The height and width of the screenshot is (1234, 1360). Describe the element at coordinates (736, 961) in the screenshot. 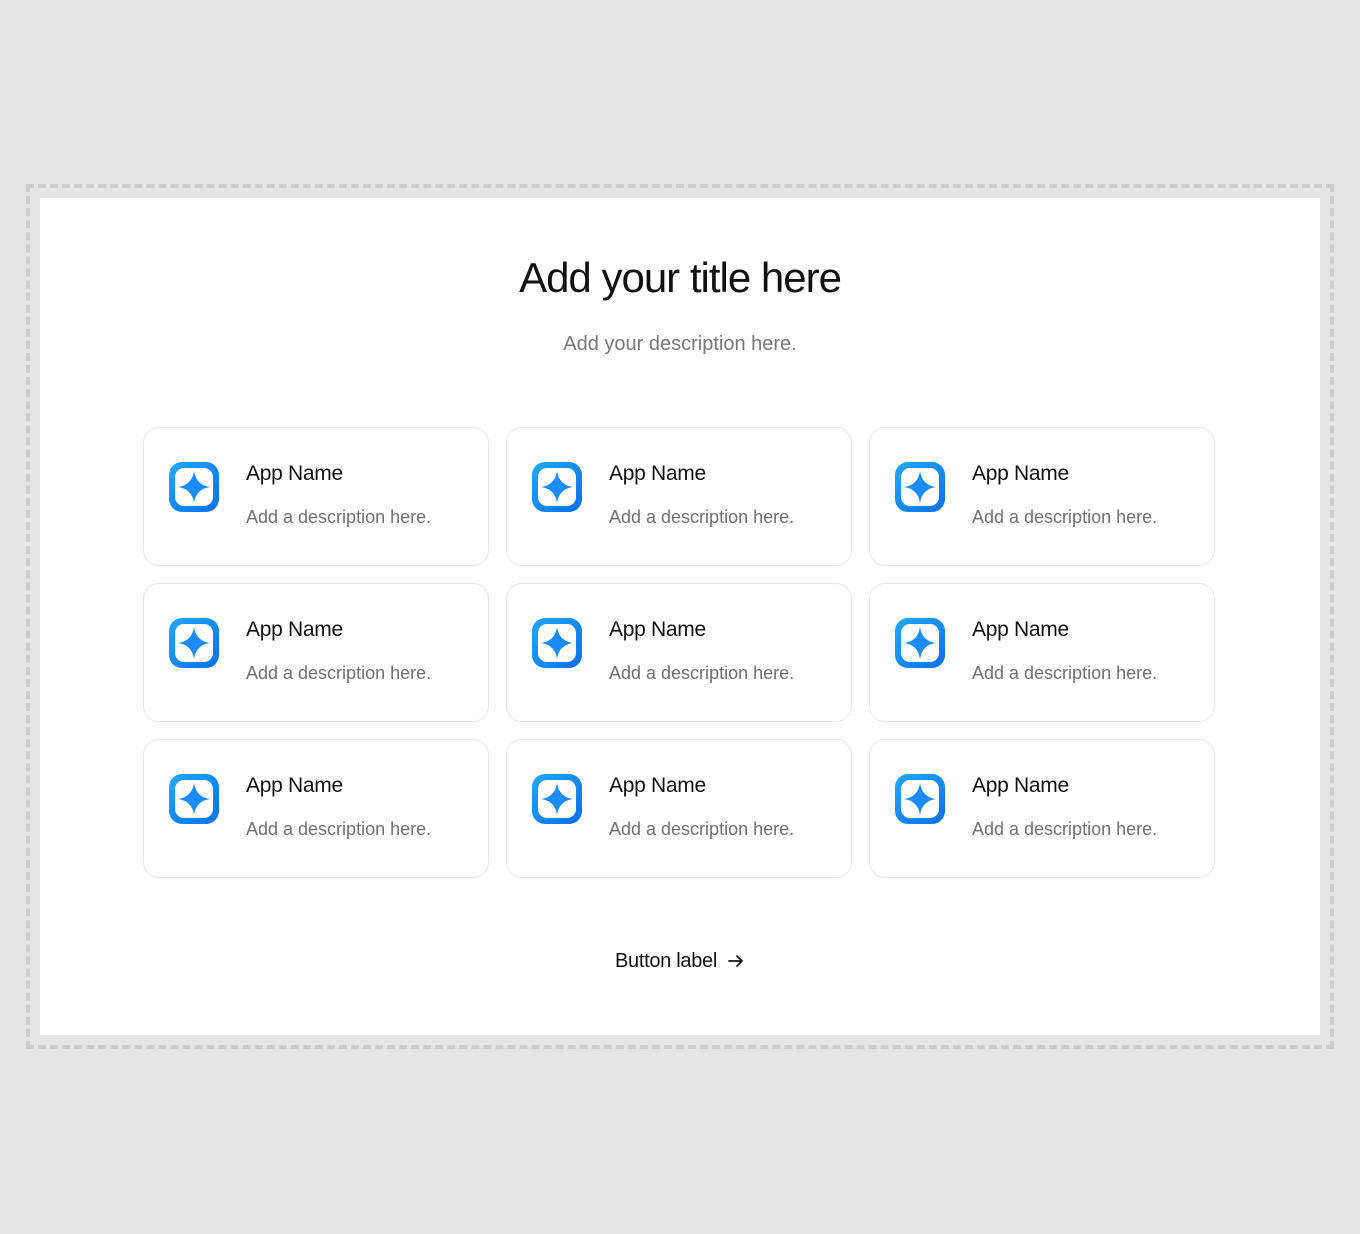

I see `arrow-right-icon` at that location.